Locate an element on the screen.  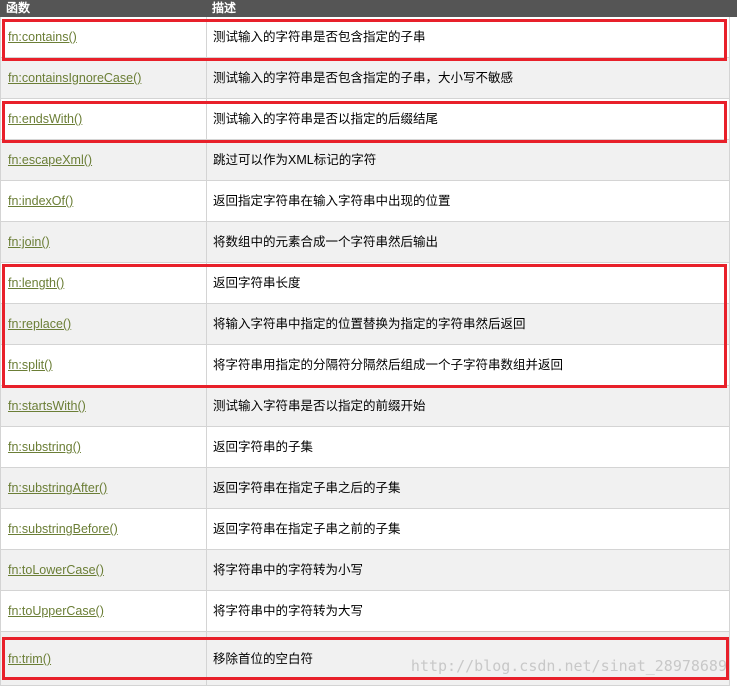
function-cell: fn:toLowerCase() is located at coordinates (104, 570).